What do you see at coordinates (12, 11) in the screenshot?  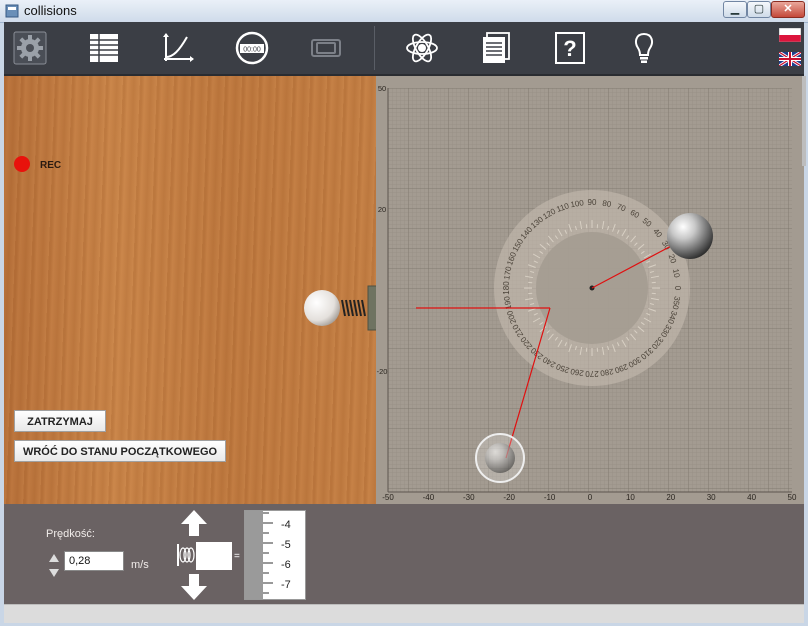 I see `app-icon` at bounding box center [12, 11].